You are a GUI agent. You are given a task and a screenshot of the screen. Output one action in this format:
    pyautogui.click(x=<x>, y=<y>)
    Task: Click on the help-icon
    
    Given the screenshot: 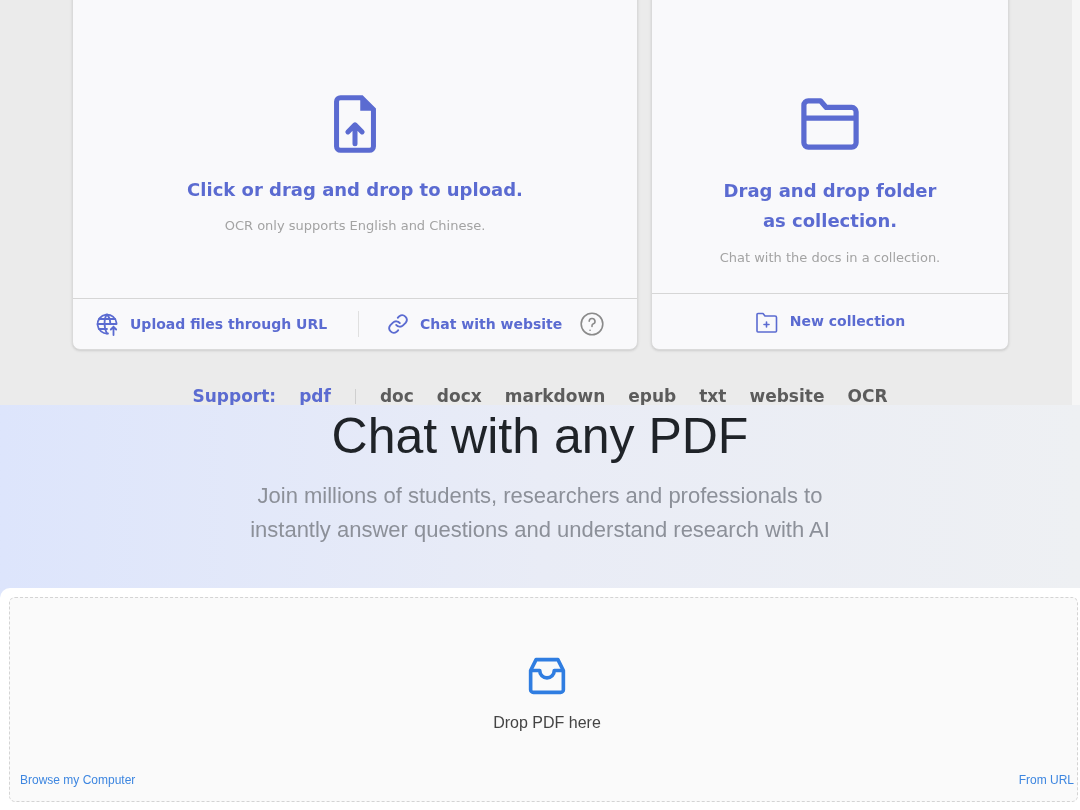 What is the action you would take?
    pyautogui.click(x=592, y=324)
    